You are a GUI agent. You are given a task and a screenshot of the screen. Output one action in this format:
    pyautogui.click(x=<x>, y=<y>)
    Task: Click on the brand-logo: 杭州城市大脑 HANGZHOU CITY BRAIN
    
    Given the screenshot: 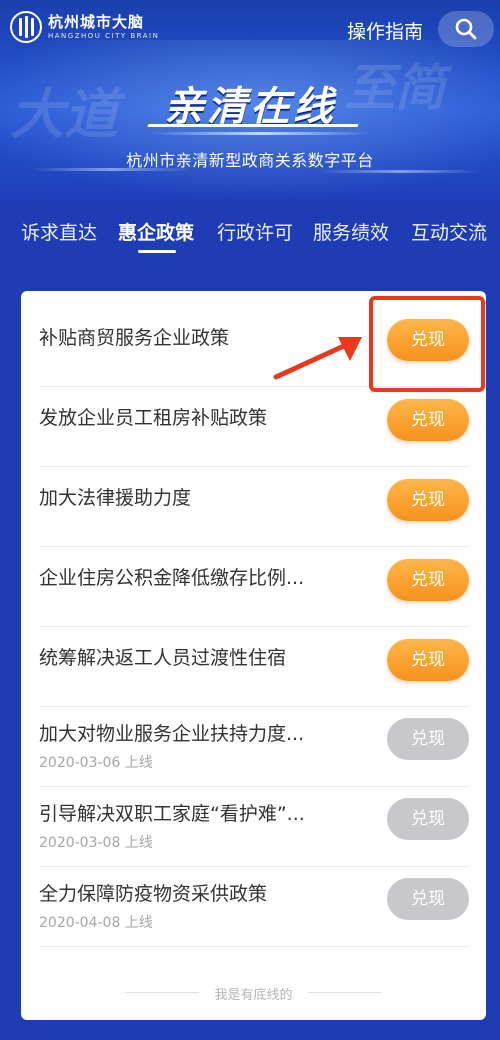 What is the action you would take?
    pyautogui.click(x=84, y=27)
    